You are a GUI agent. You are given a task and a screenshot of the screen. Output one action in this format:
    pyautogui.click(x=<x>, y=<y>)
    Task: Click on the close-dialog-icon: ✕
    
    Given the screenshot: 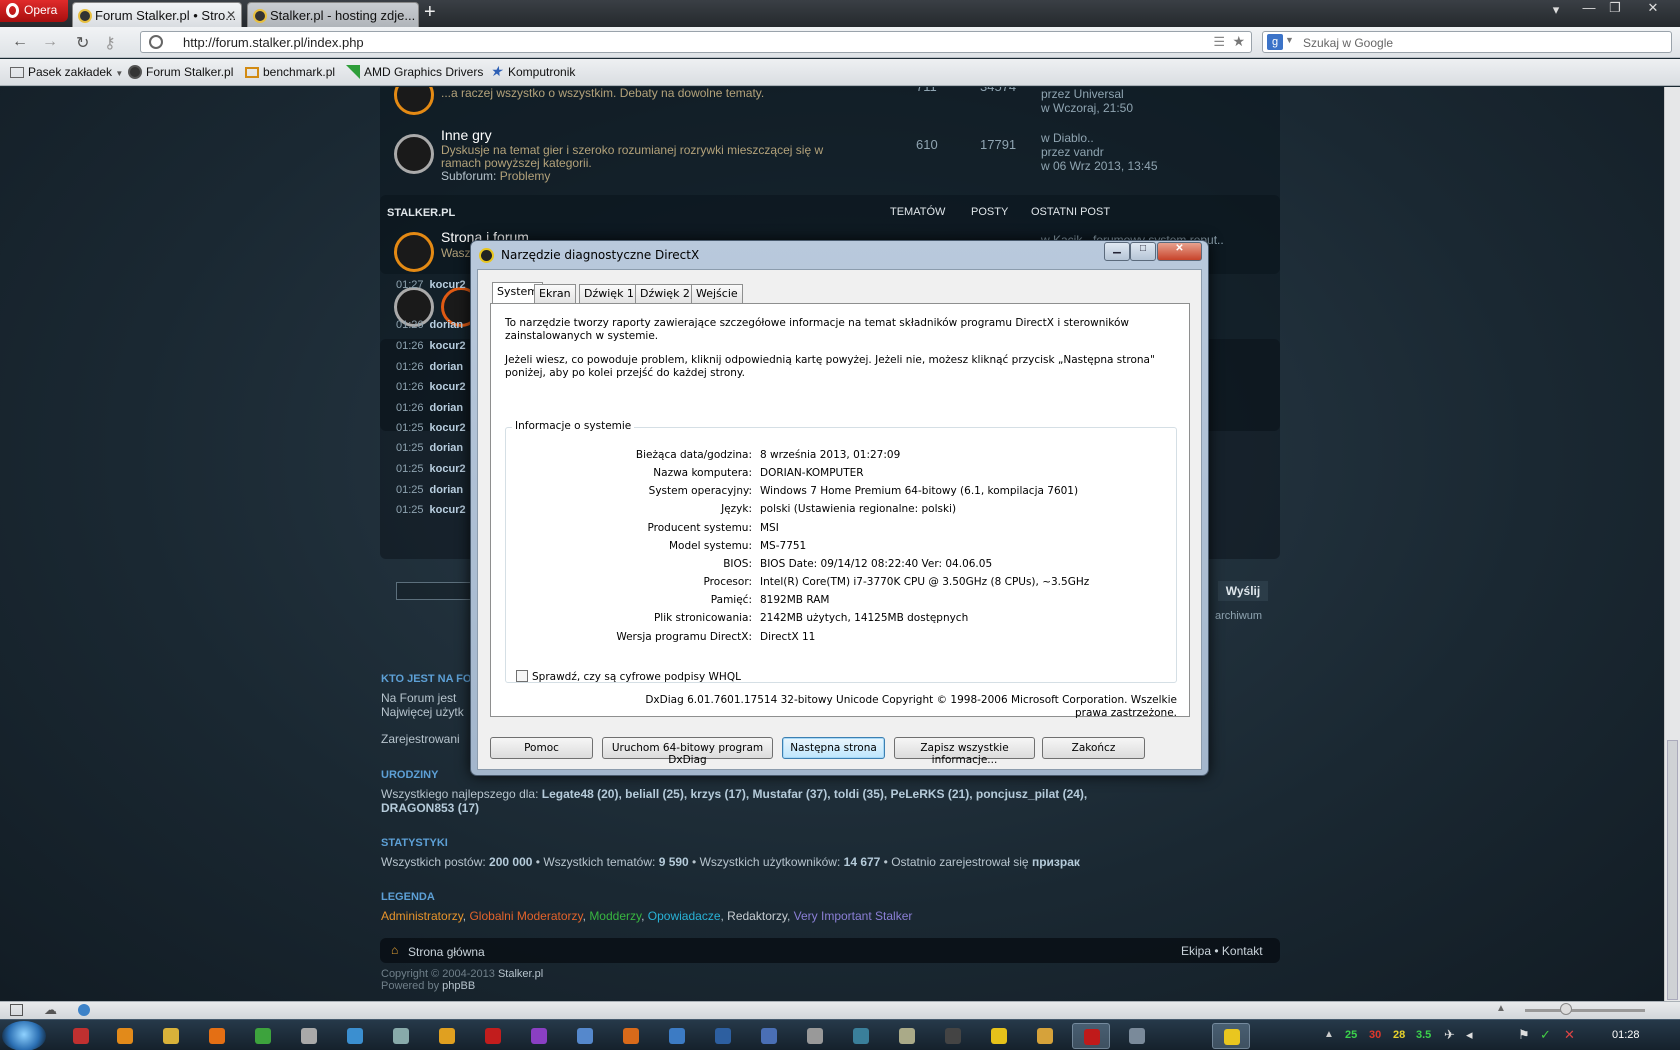 What is the action you would take?
    pyautogui.click(x=1179, y=251)
    